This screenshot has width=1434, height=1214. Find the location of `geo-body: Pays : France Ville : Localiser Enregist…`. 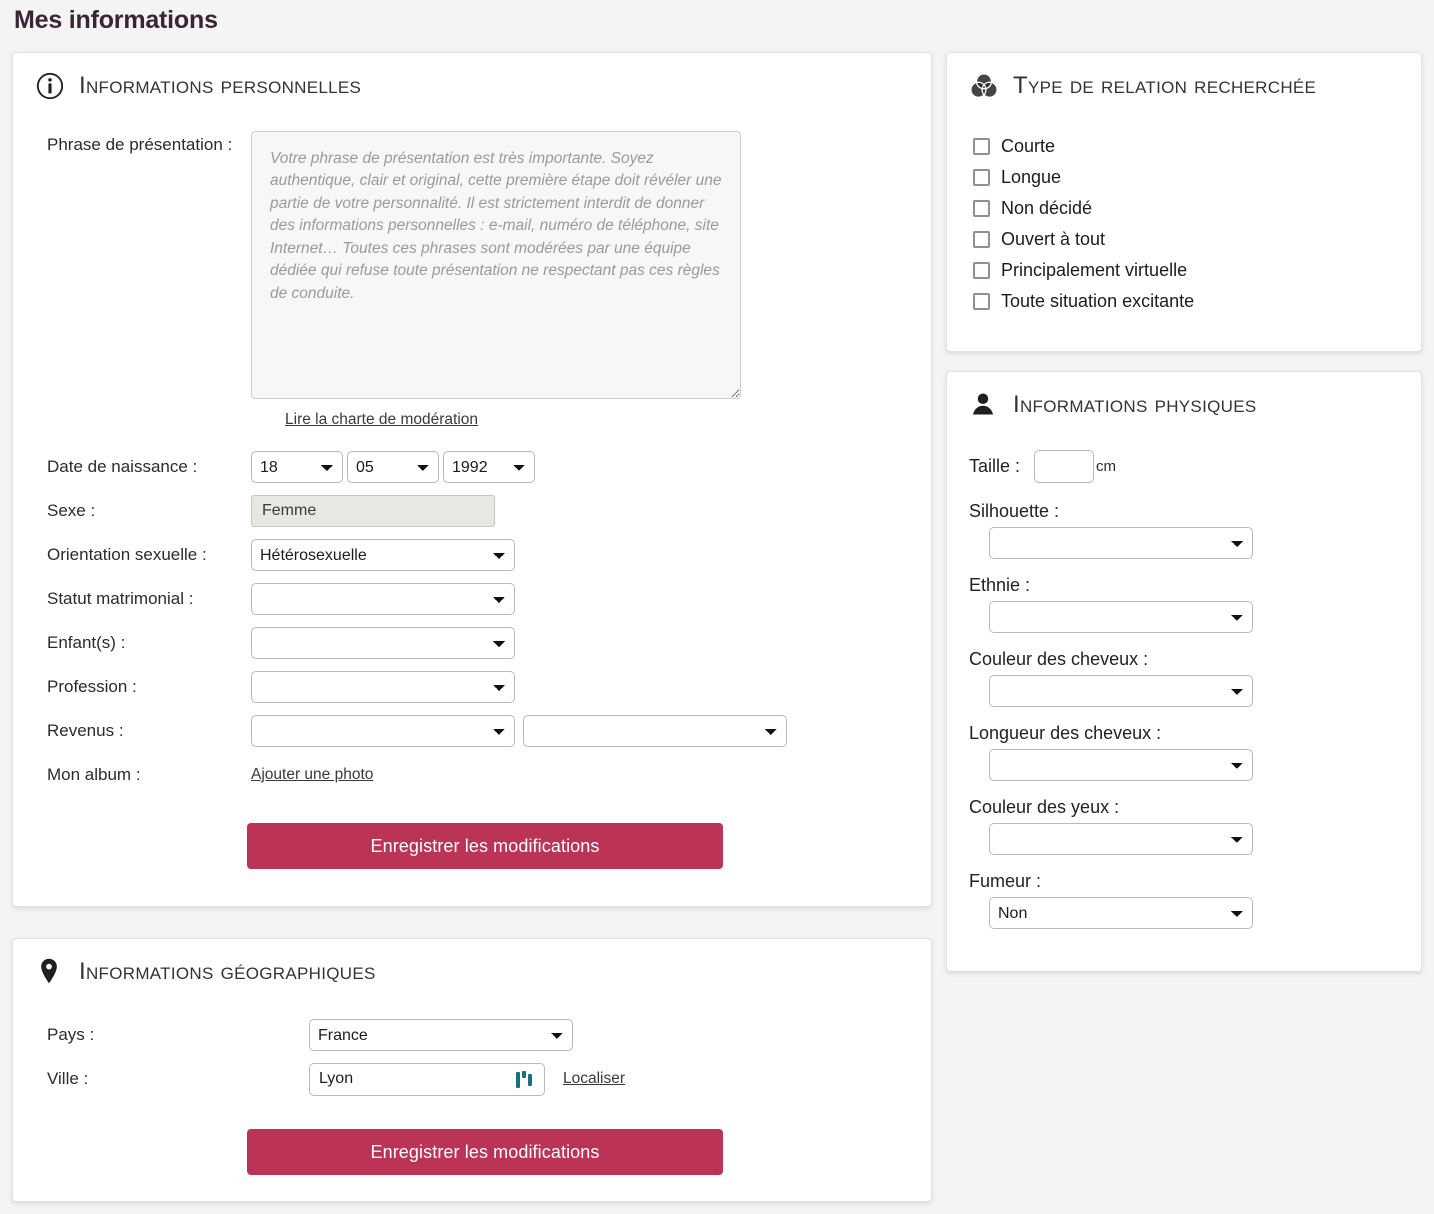

geo-body: Pays : France Ville : Localiser Enregist… is located at coordinates (472, 1081).